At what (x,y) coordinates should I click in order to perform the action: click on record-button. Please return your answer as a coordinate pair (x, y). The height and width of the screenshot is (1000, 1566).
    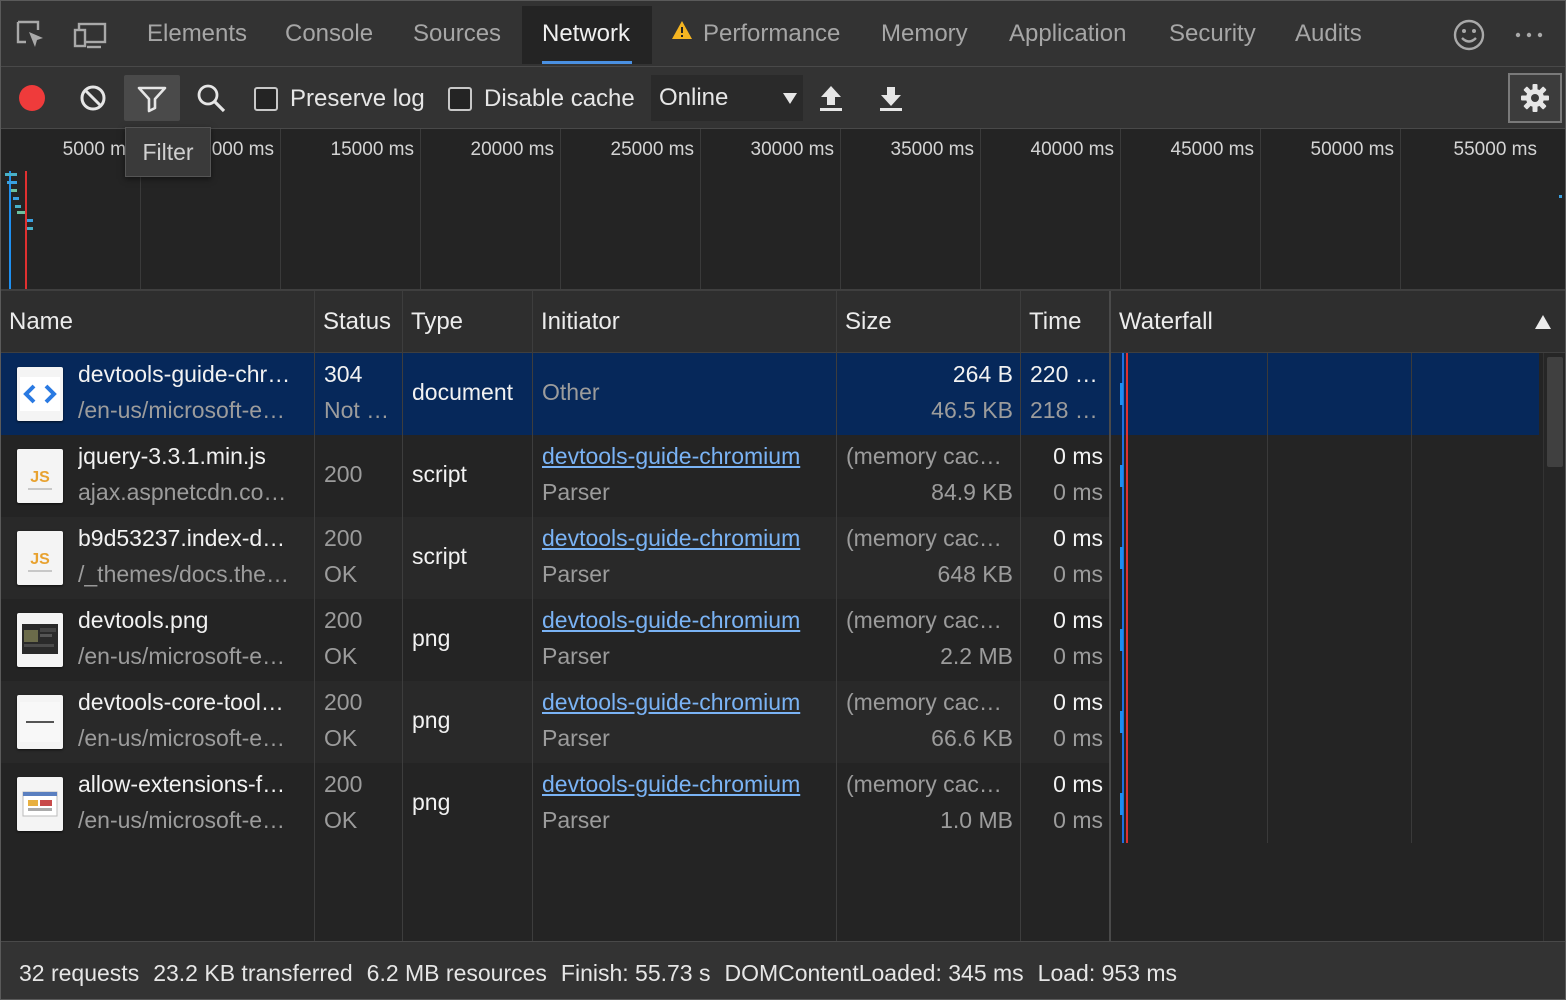
    Looking at the image, I should click on (32, 98).